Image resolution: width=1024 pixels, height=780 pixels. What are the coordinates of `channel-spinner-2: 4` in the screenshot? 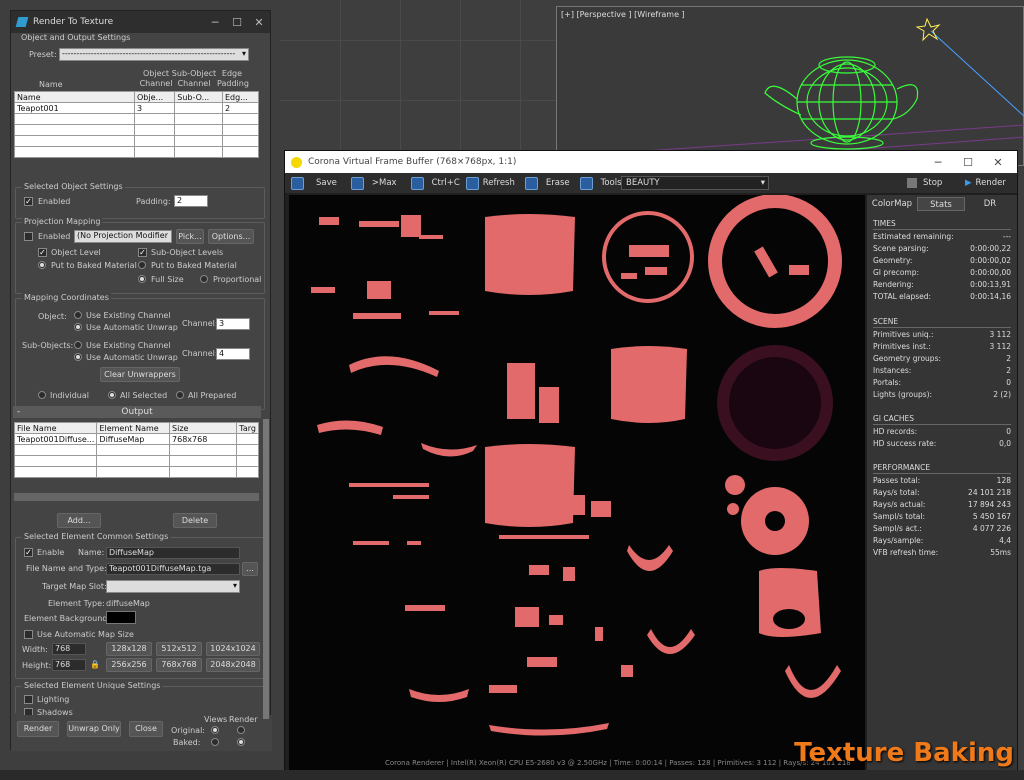 It's located at (233, 354).